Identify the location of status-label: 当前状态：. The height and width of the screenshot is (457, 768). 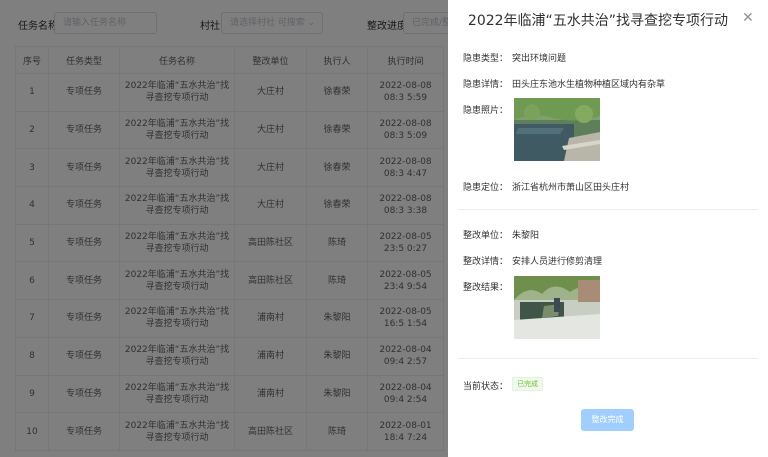
(486, 387).